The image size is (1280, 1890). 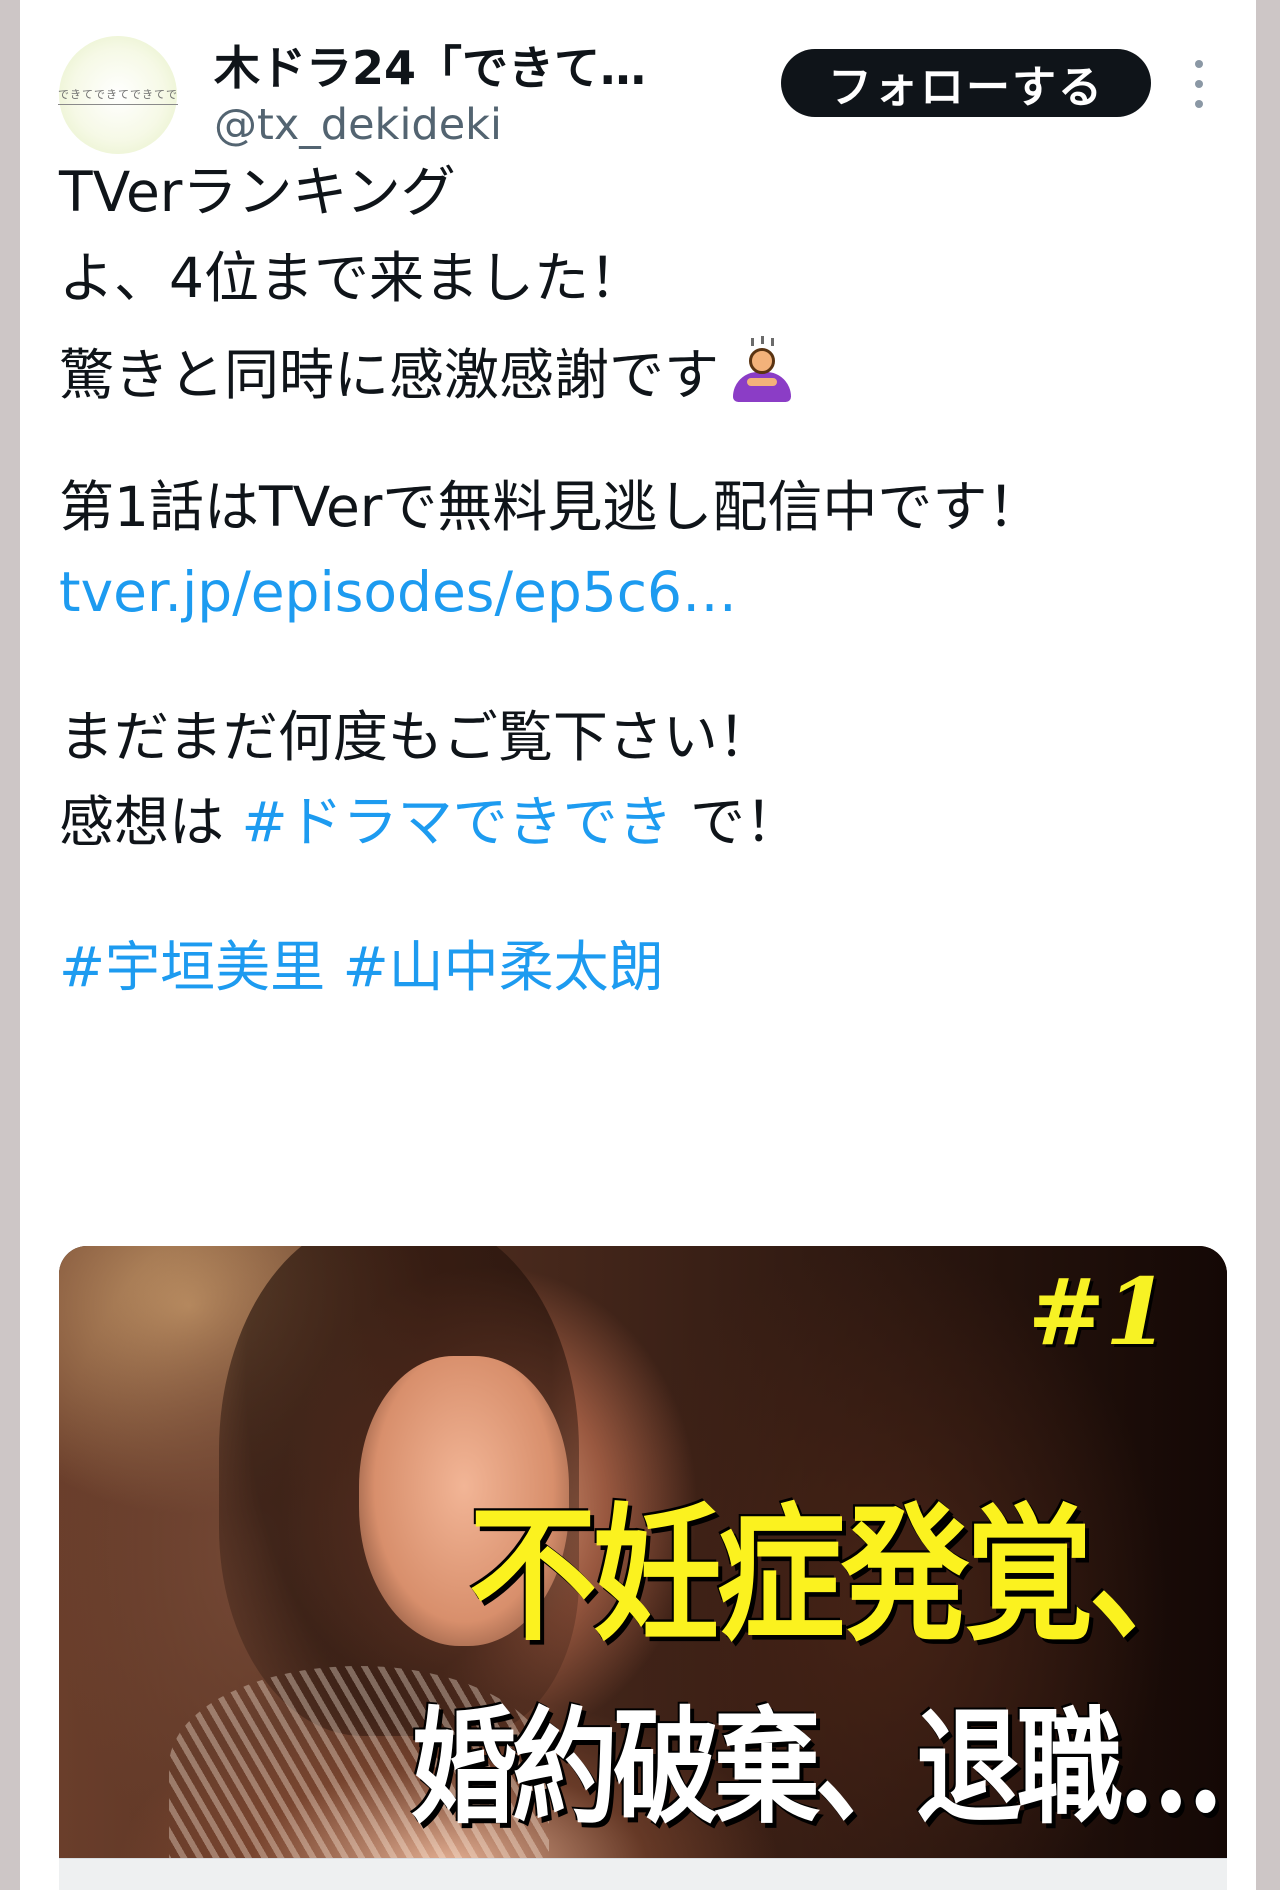 I want to click on tweet-text-line-3: 驚きと同時に感激感謝です, so click(x=428, y=371).